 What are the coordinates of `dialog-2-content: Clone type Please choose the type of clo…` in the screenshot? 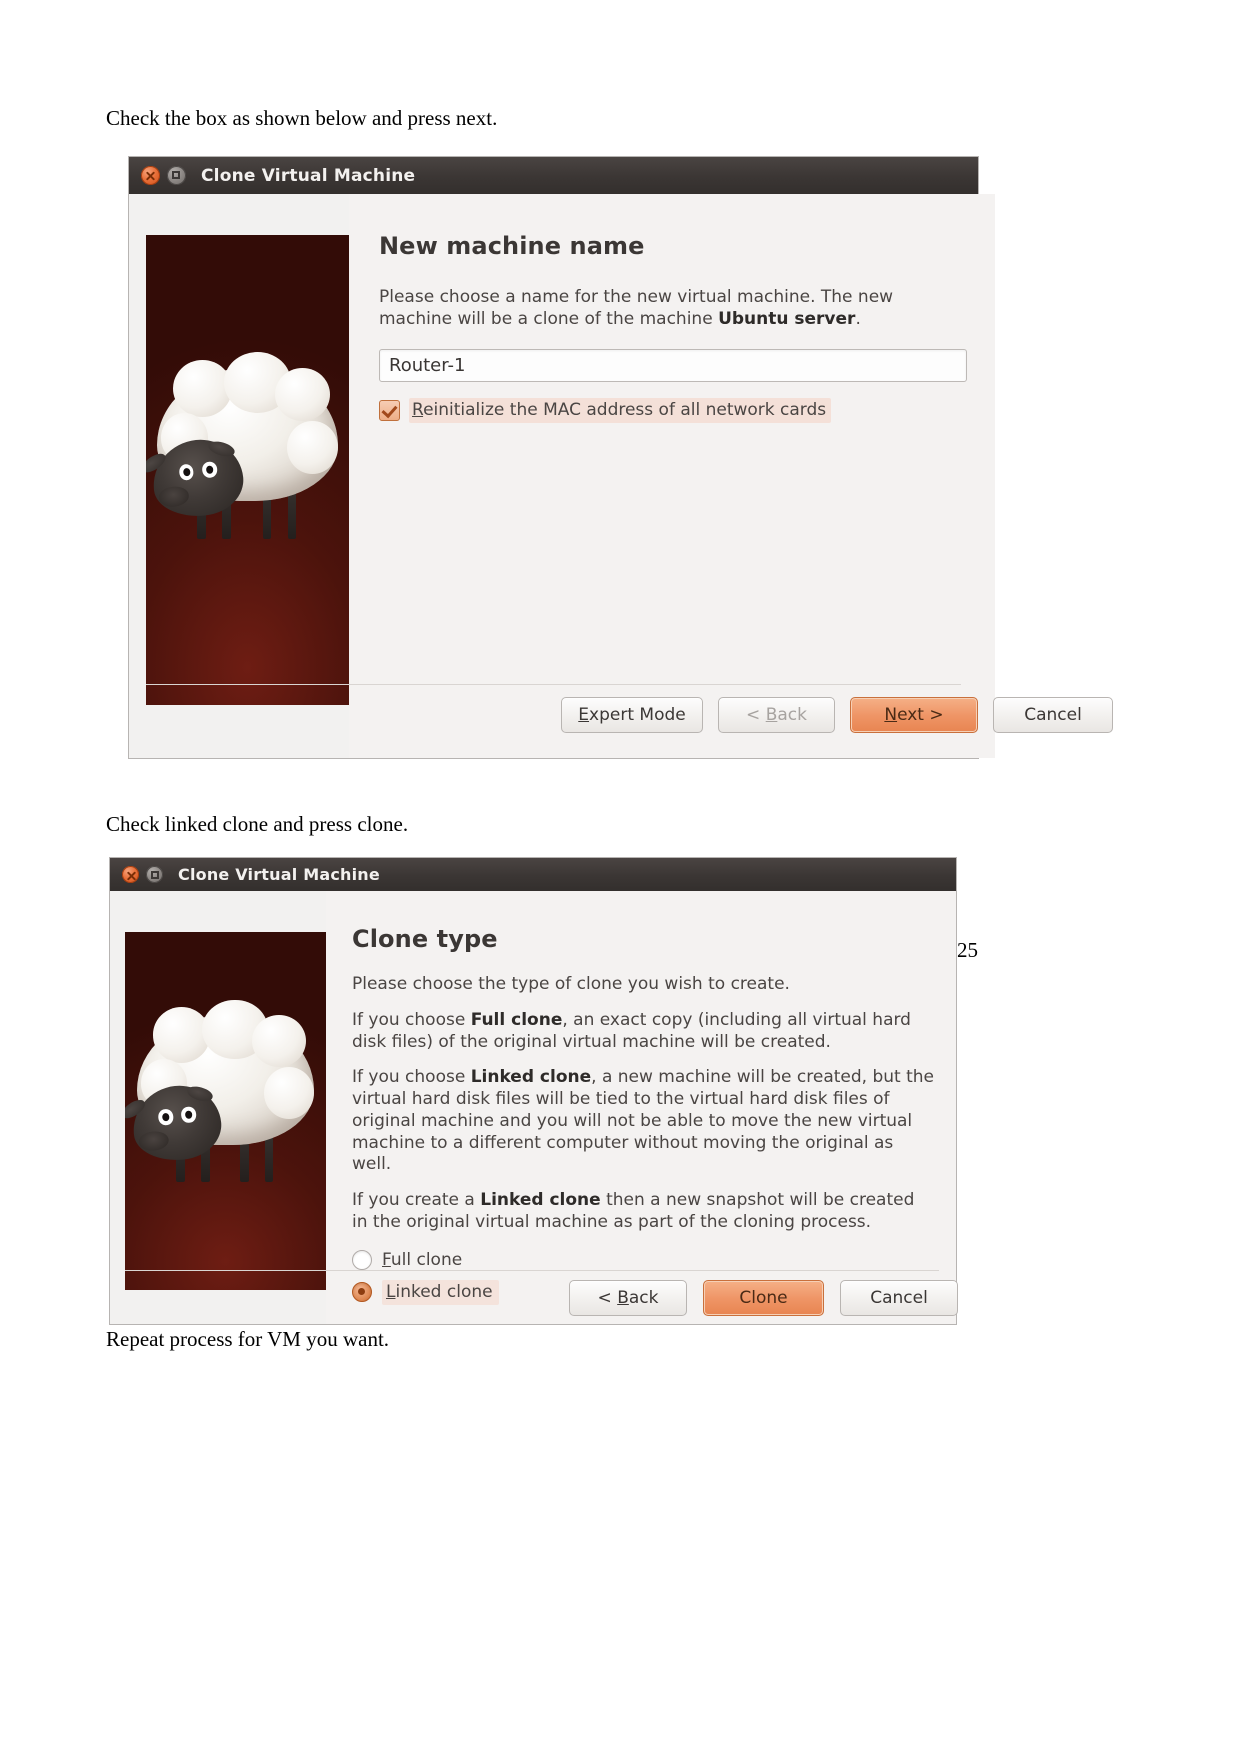 It's located at (641, 1107).